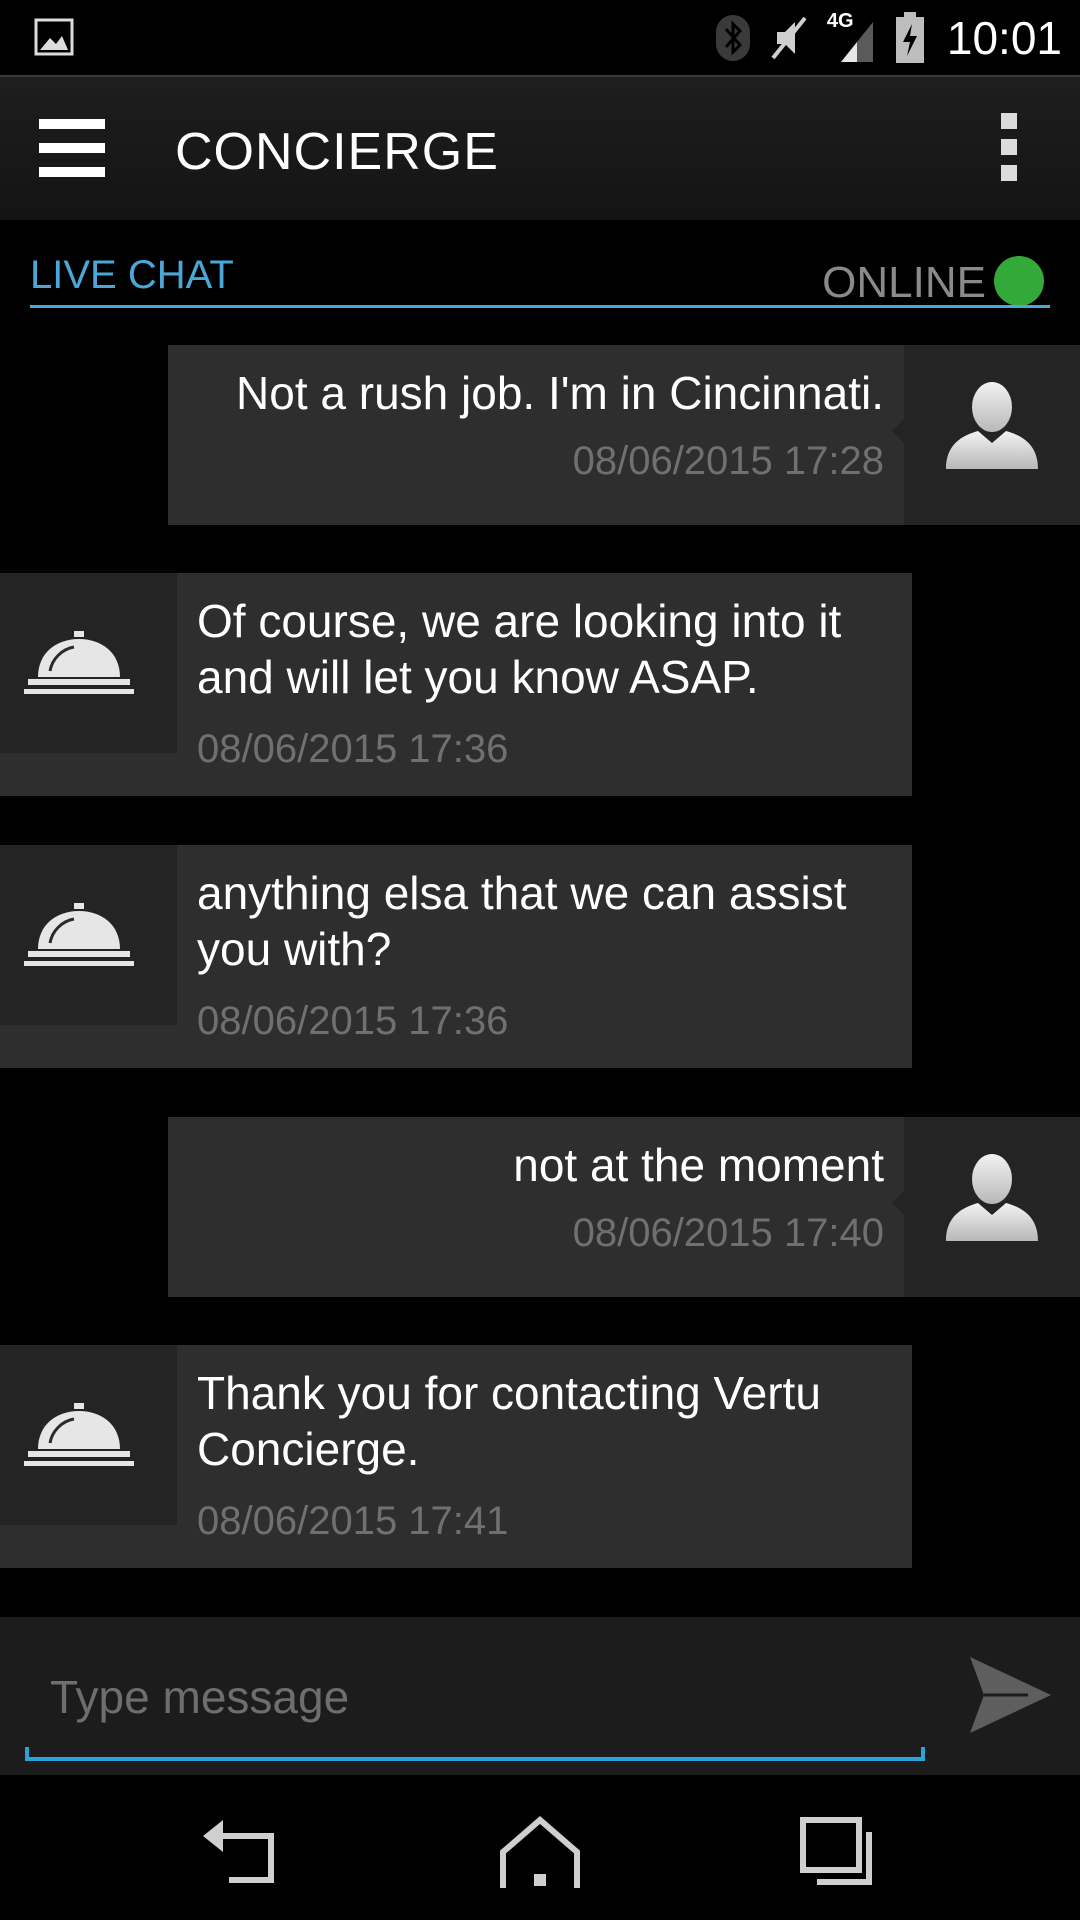 This screenshot has height=1920, width=1080. What do you see at coordinates (840, 1851) in the screenshot?
I see `recent-apps-icon` at bounding box center [840, 1851].